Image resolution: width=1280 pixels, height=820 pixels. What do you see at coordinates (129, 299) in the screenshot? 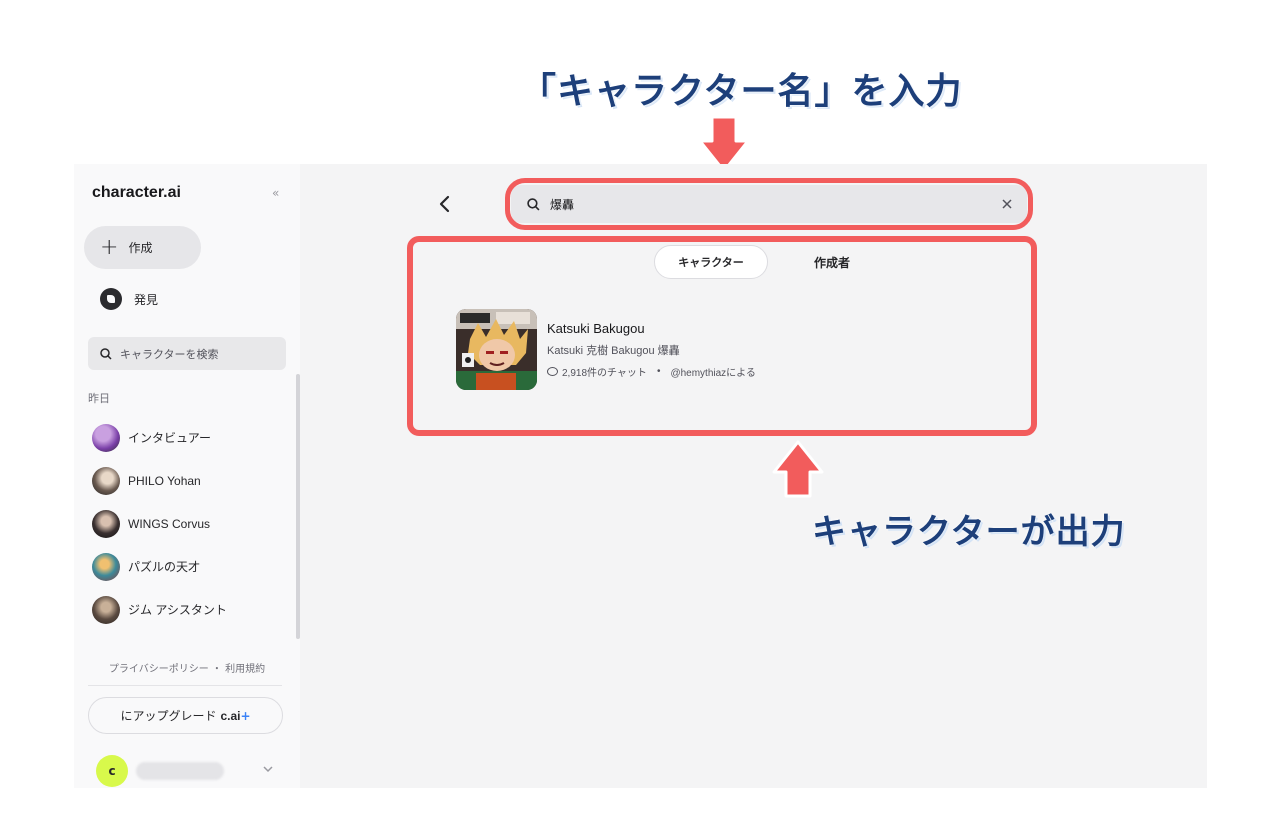
I see `discover-link: 発見` at bounding box center [129, 299].